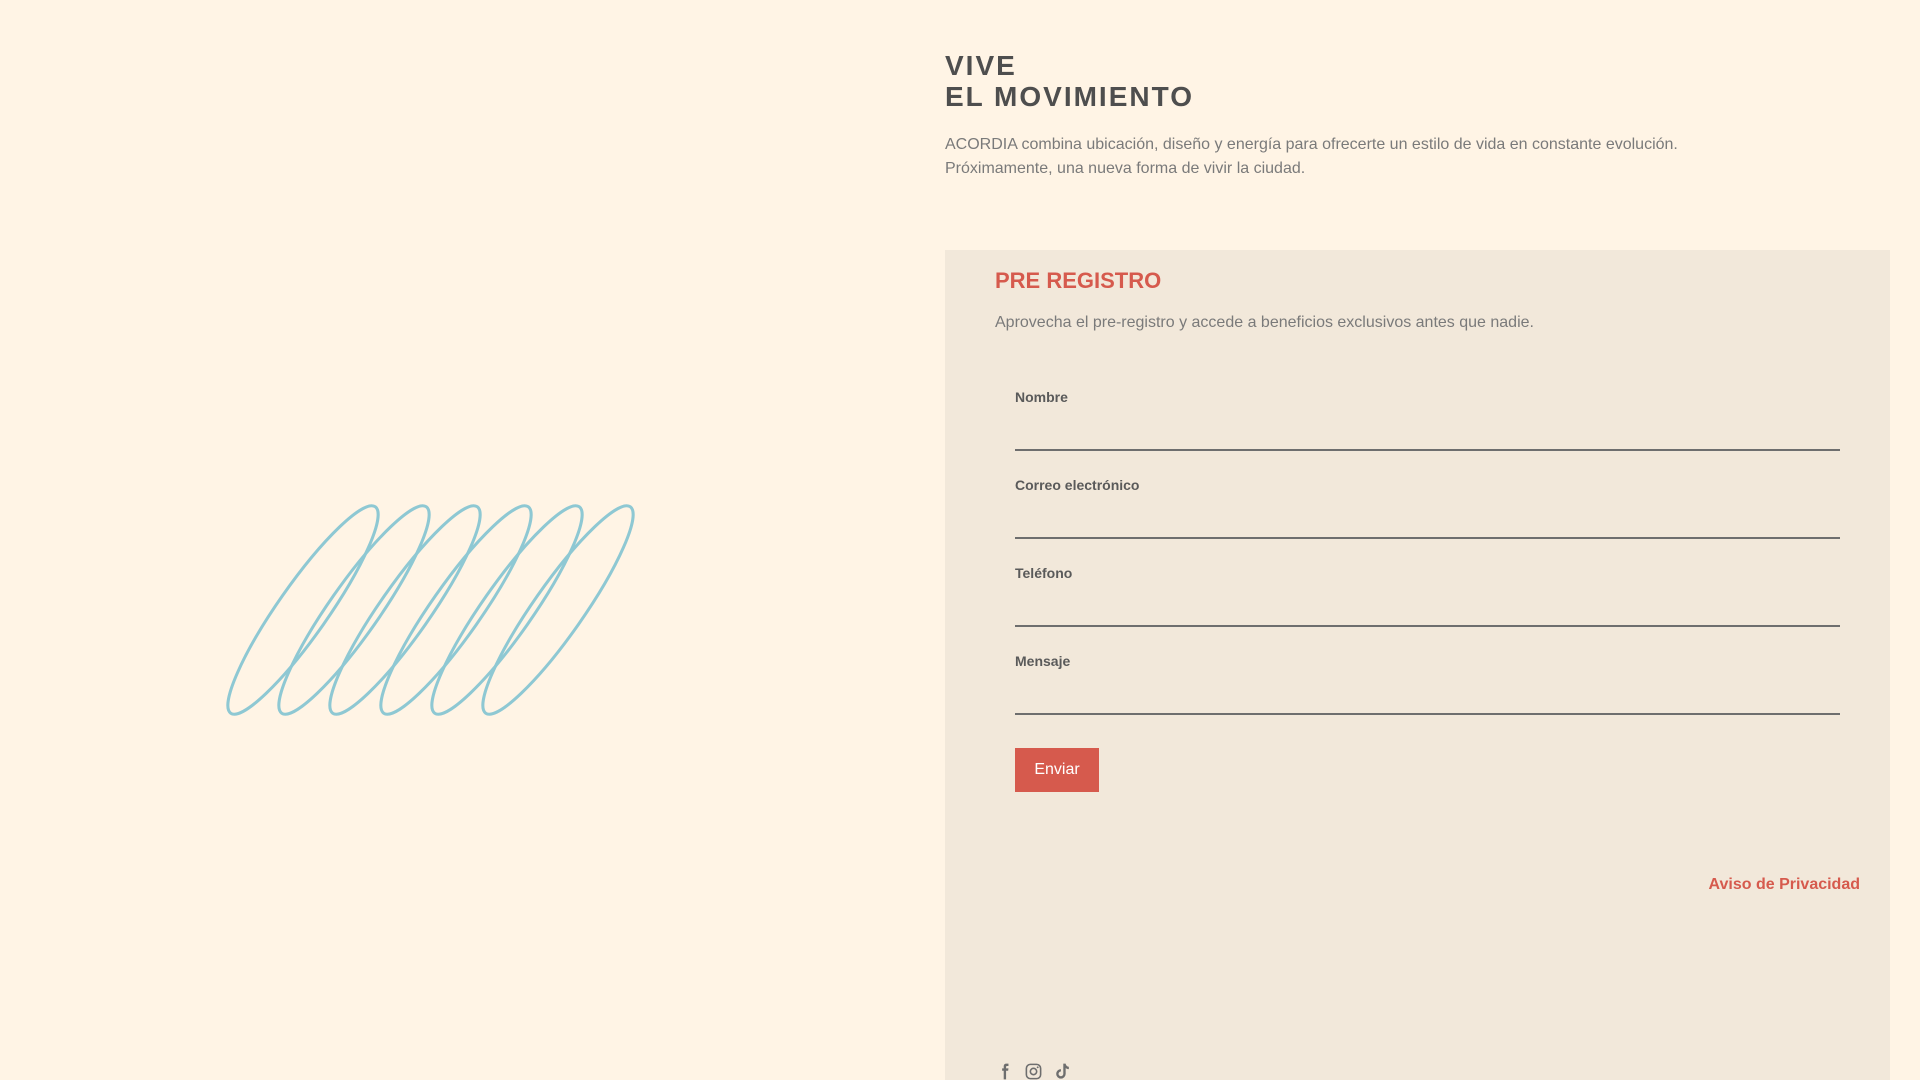 The image size is (1920, 1080). I want to click on facebook-icon, so click(1005, 1071).